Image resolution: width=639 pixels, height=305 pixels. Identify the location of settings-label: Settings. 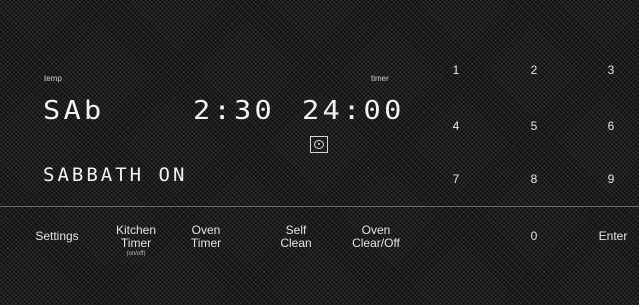
(57, 236).